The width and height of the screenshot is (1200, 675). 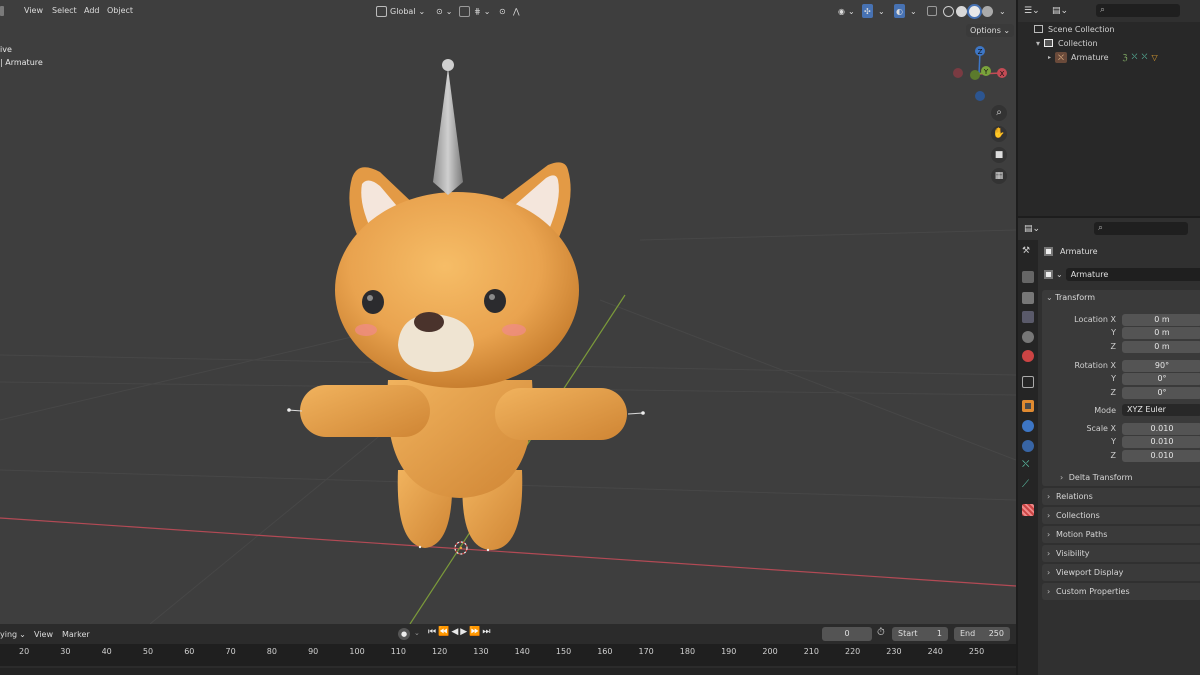 What do you see at coordinates (999, 113) in the screenshot?
I see `zoom-icon: ⌕` at bounding box center [999, 113].